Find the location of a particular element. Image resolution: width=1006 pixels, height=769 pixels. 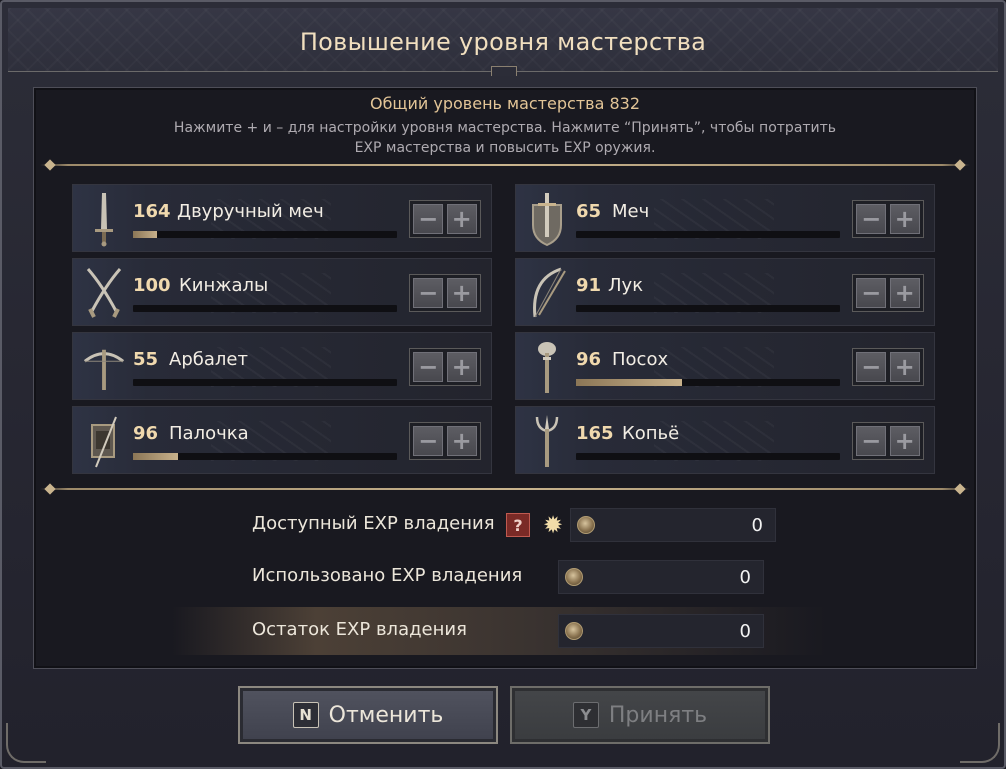

weapon-name: Копьё is located at coordinates (651, 433).